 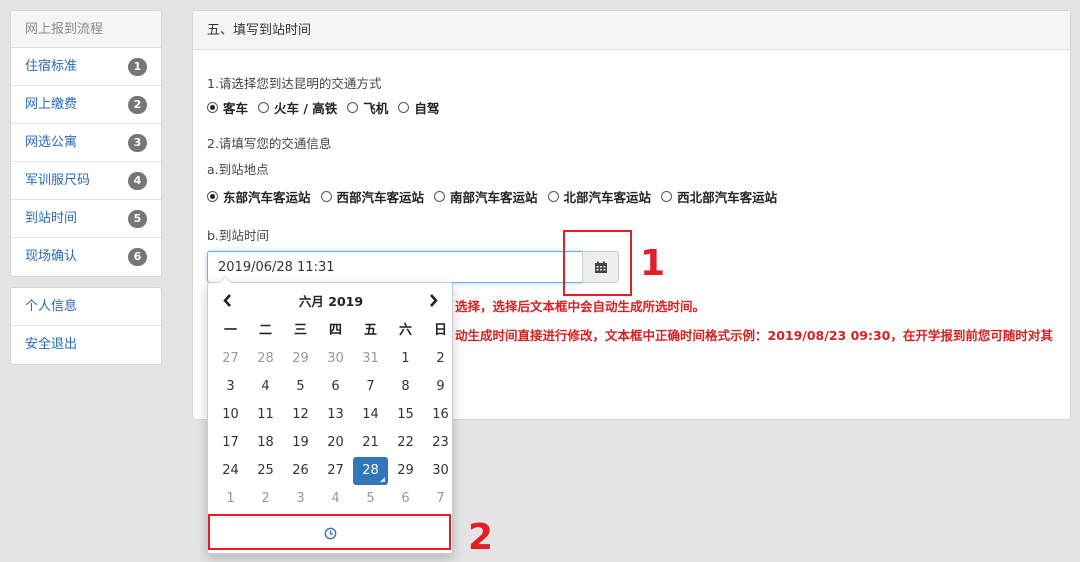 I want to click on calendar-day: 14, so click(x=370, y=415).